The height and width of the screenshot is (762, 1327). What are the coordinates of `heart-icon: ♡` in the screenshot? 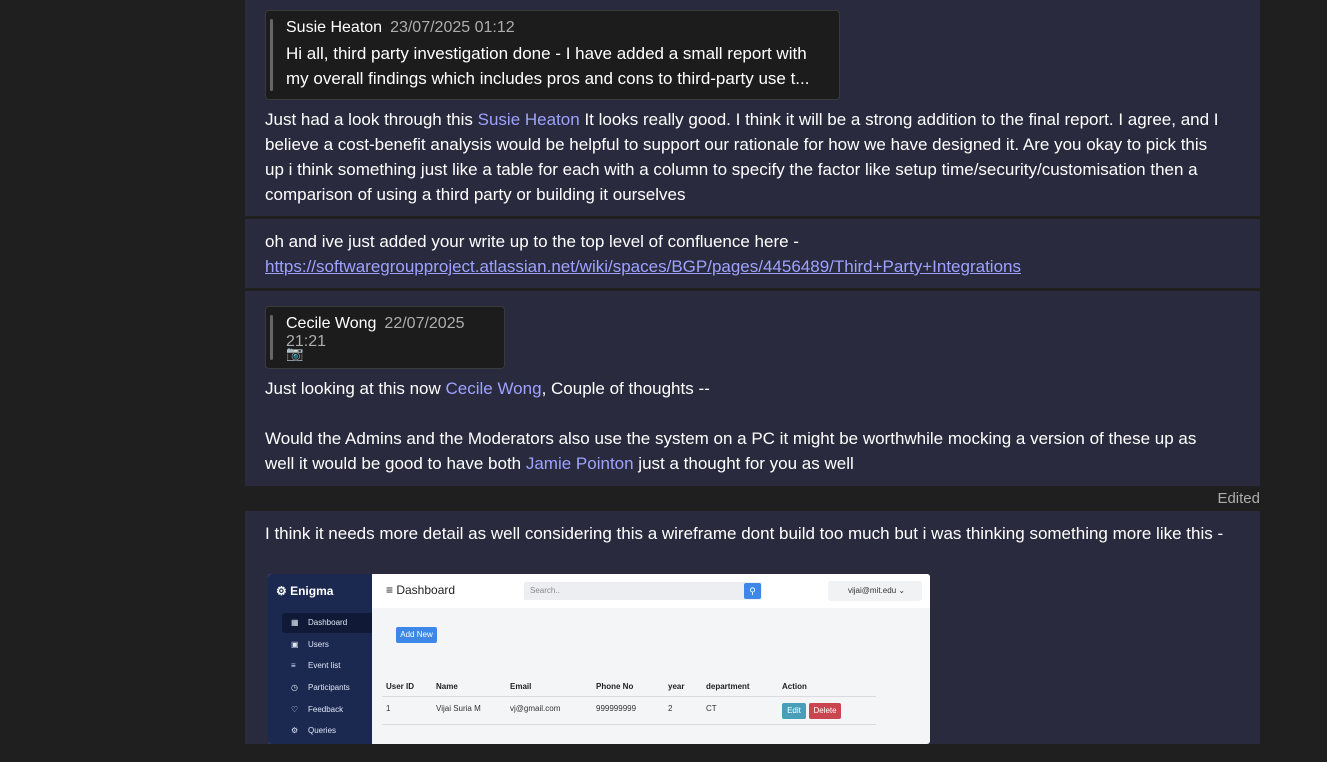 It's located at (295, 709).